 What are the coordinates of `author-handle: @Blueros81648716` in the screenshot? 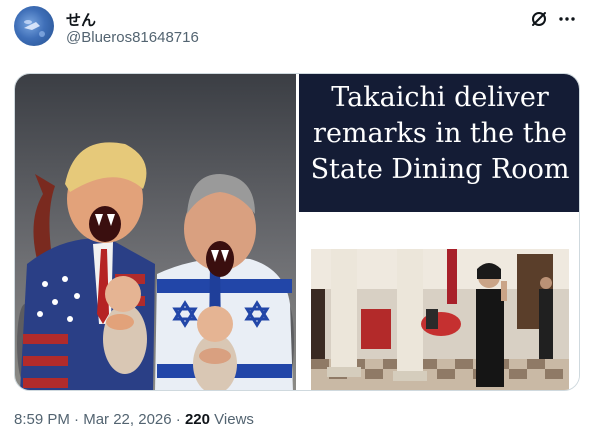 It's located at (132, 37).